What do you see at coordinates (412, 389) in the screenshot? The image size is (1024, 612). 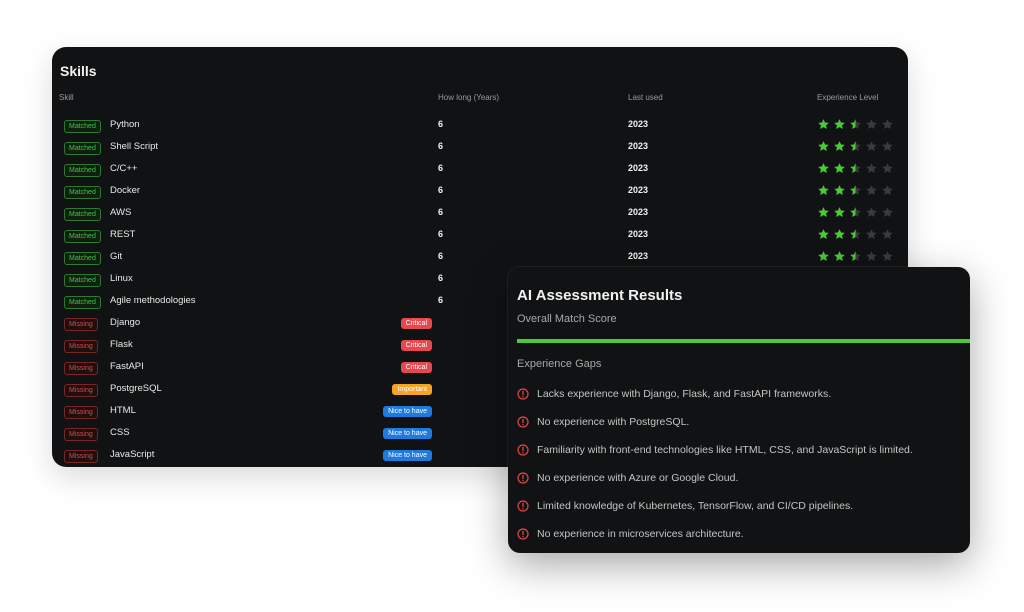 I see `priority-badge: Important` at bounding box center [412, 389].